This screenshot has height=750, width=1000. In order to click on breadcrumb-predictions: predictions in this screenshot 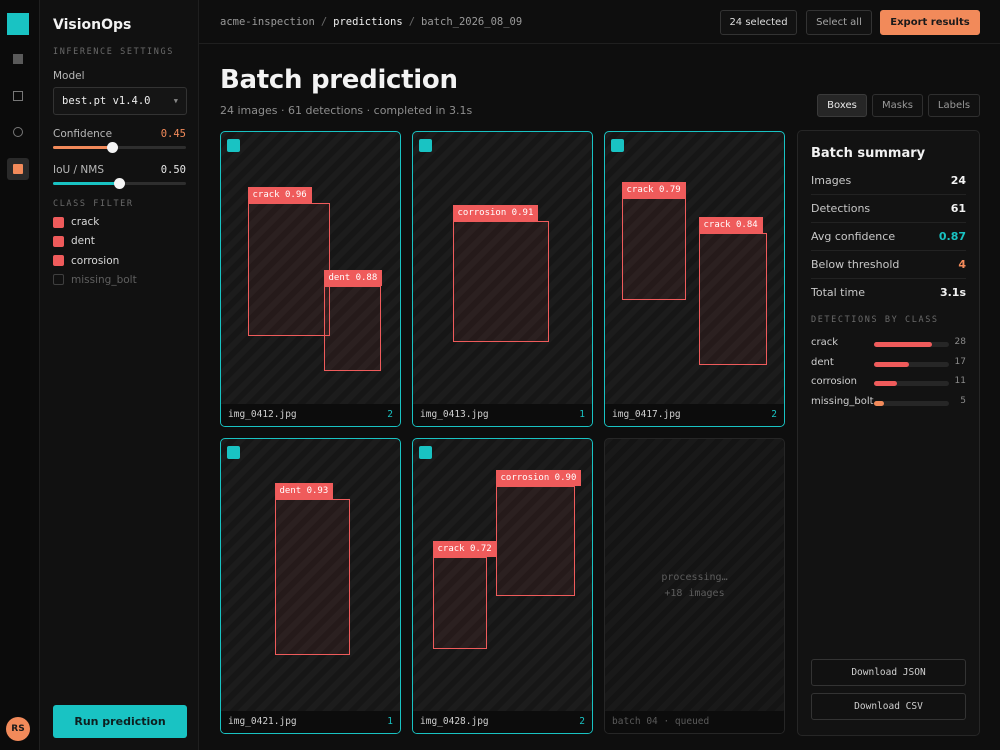, I will do `click(368, 22)`.